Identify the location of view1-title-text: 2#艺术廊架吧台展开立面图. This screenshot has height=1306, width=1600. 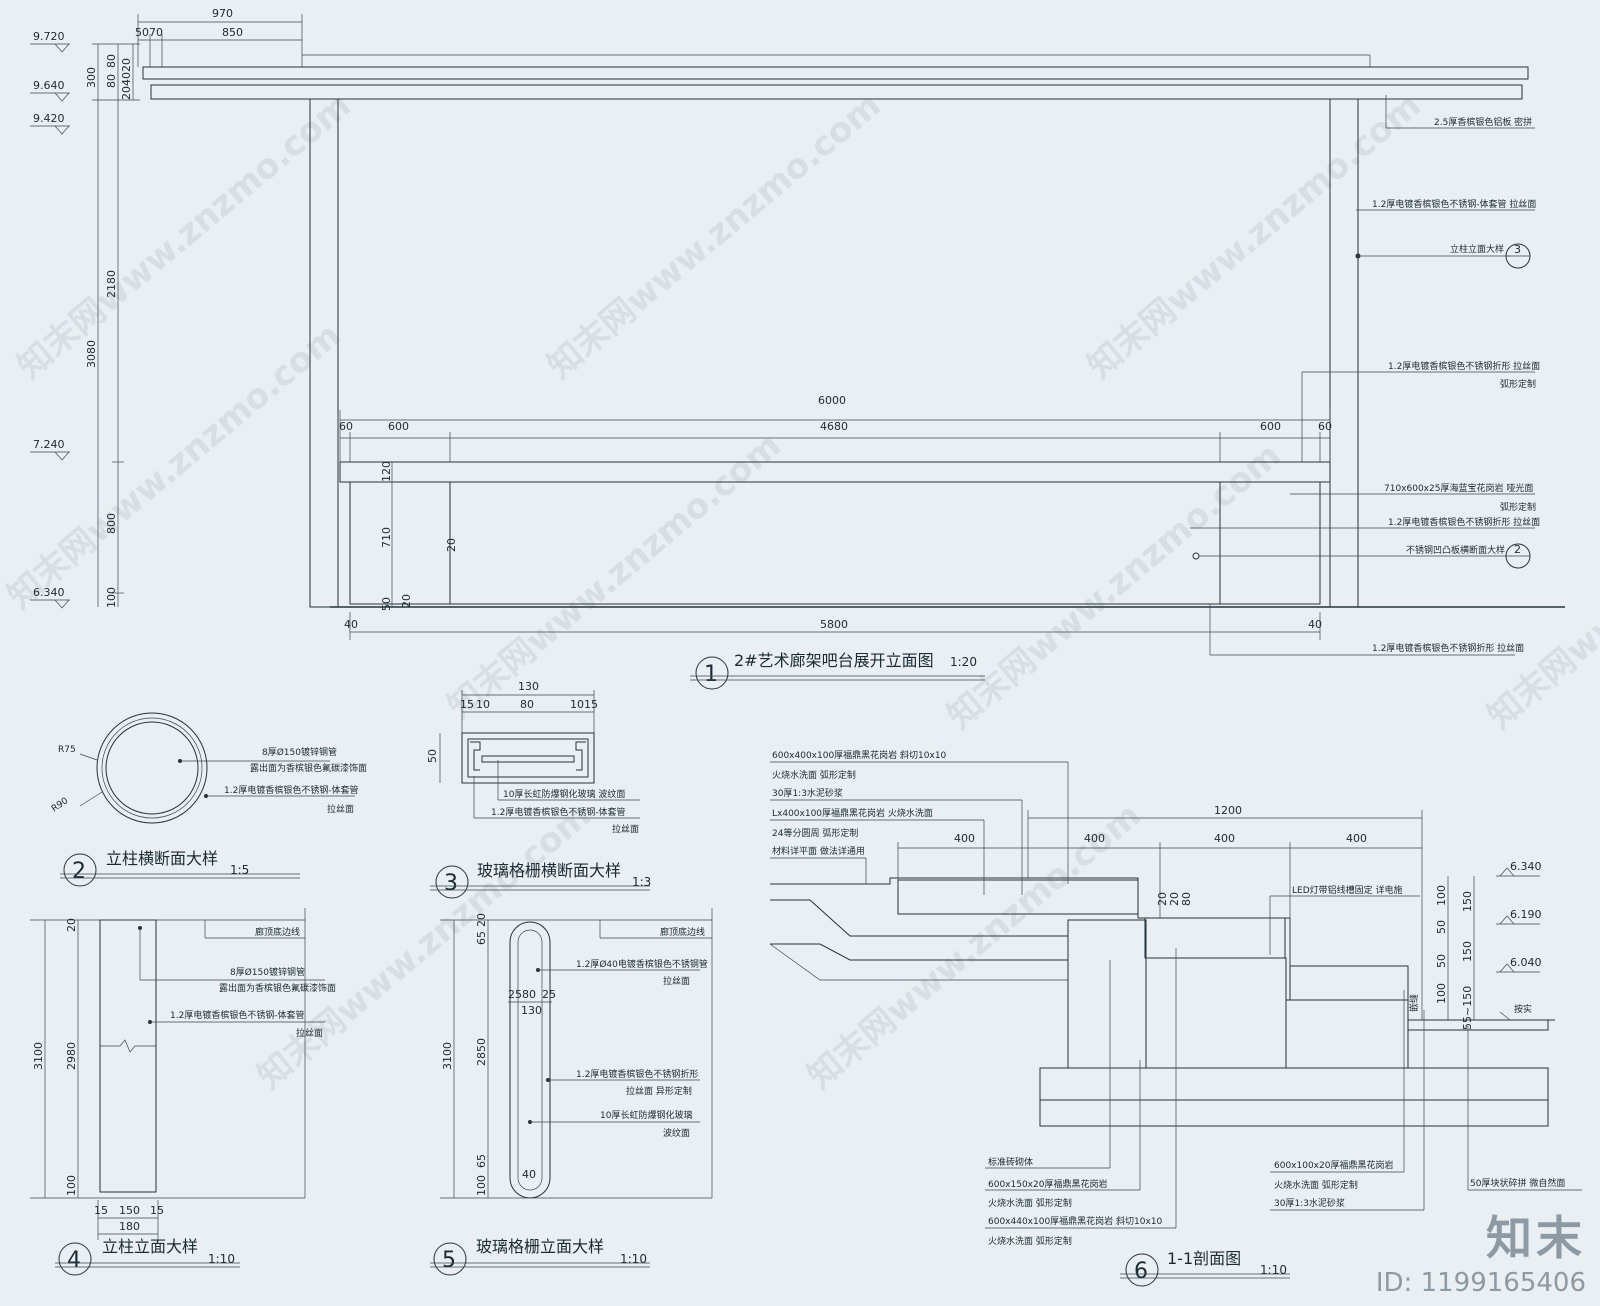
(834, 660).